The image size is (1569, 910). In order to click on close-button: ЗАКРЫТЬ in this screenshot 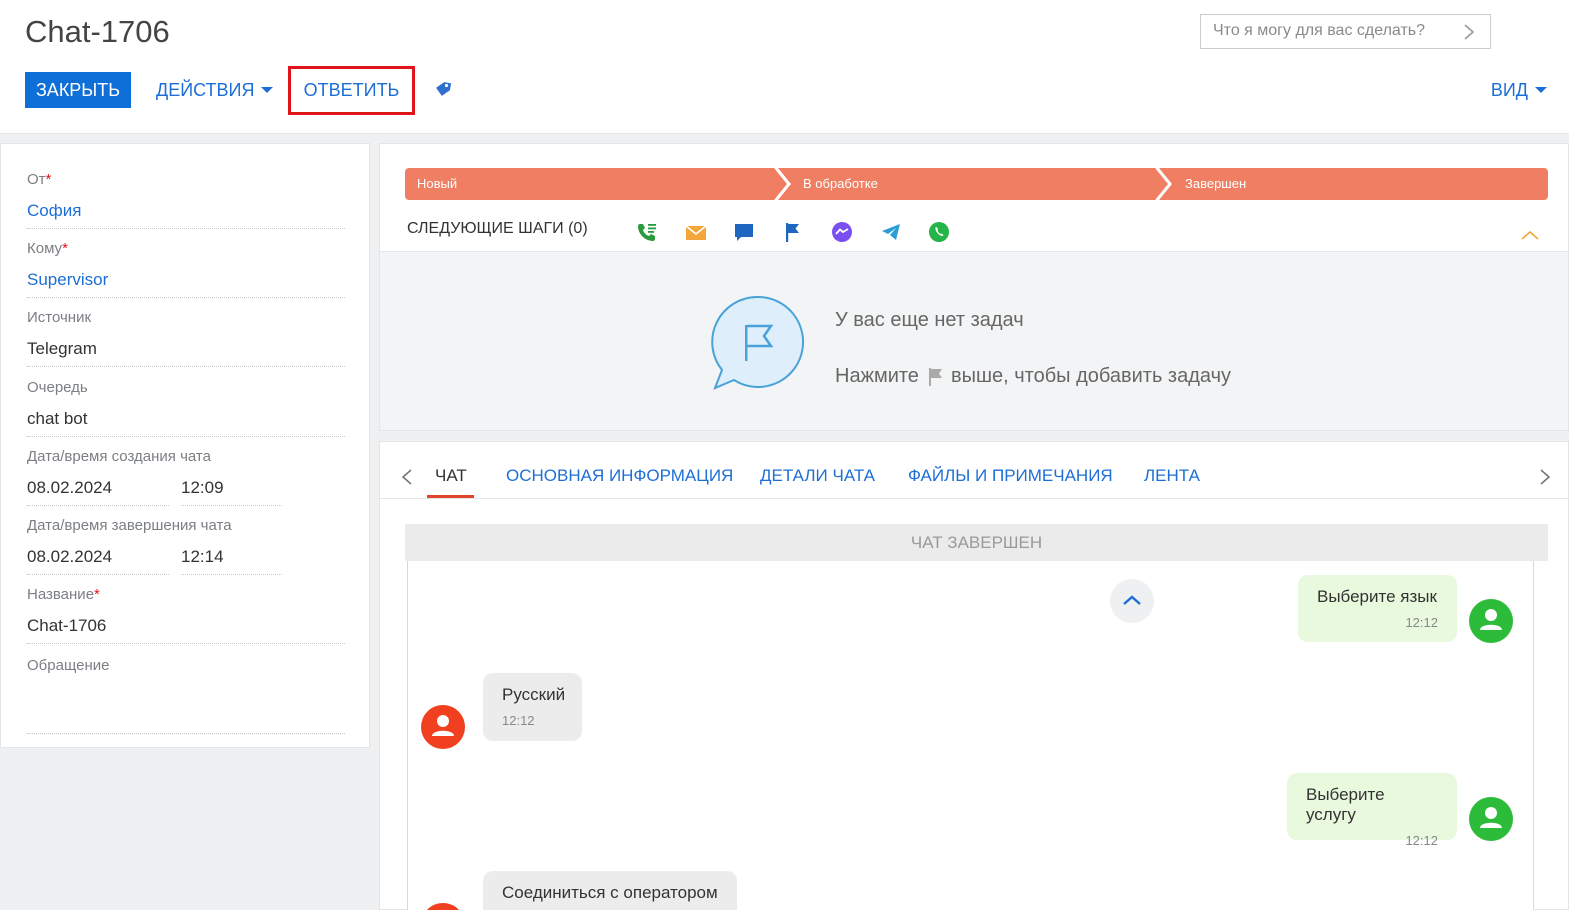, I will do `click(78, 90)`.